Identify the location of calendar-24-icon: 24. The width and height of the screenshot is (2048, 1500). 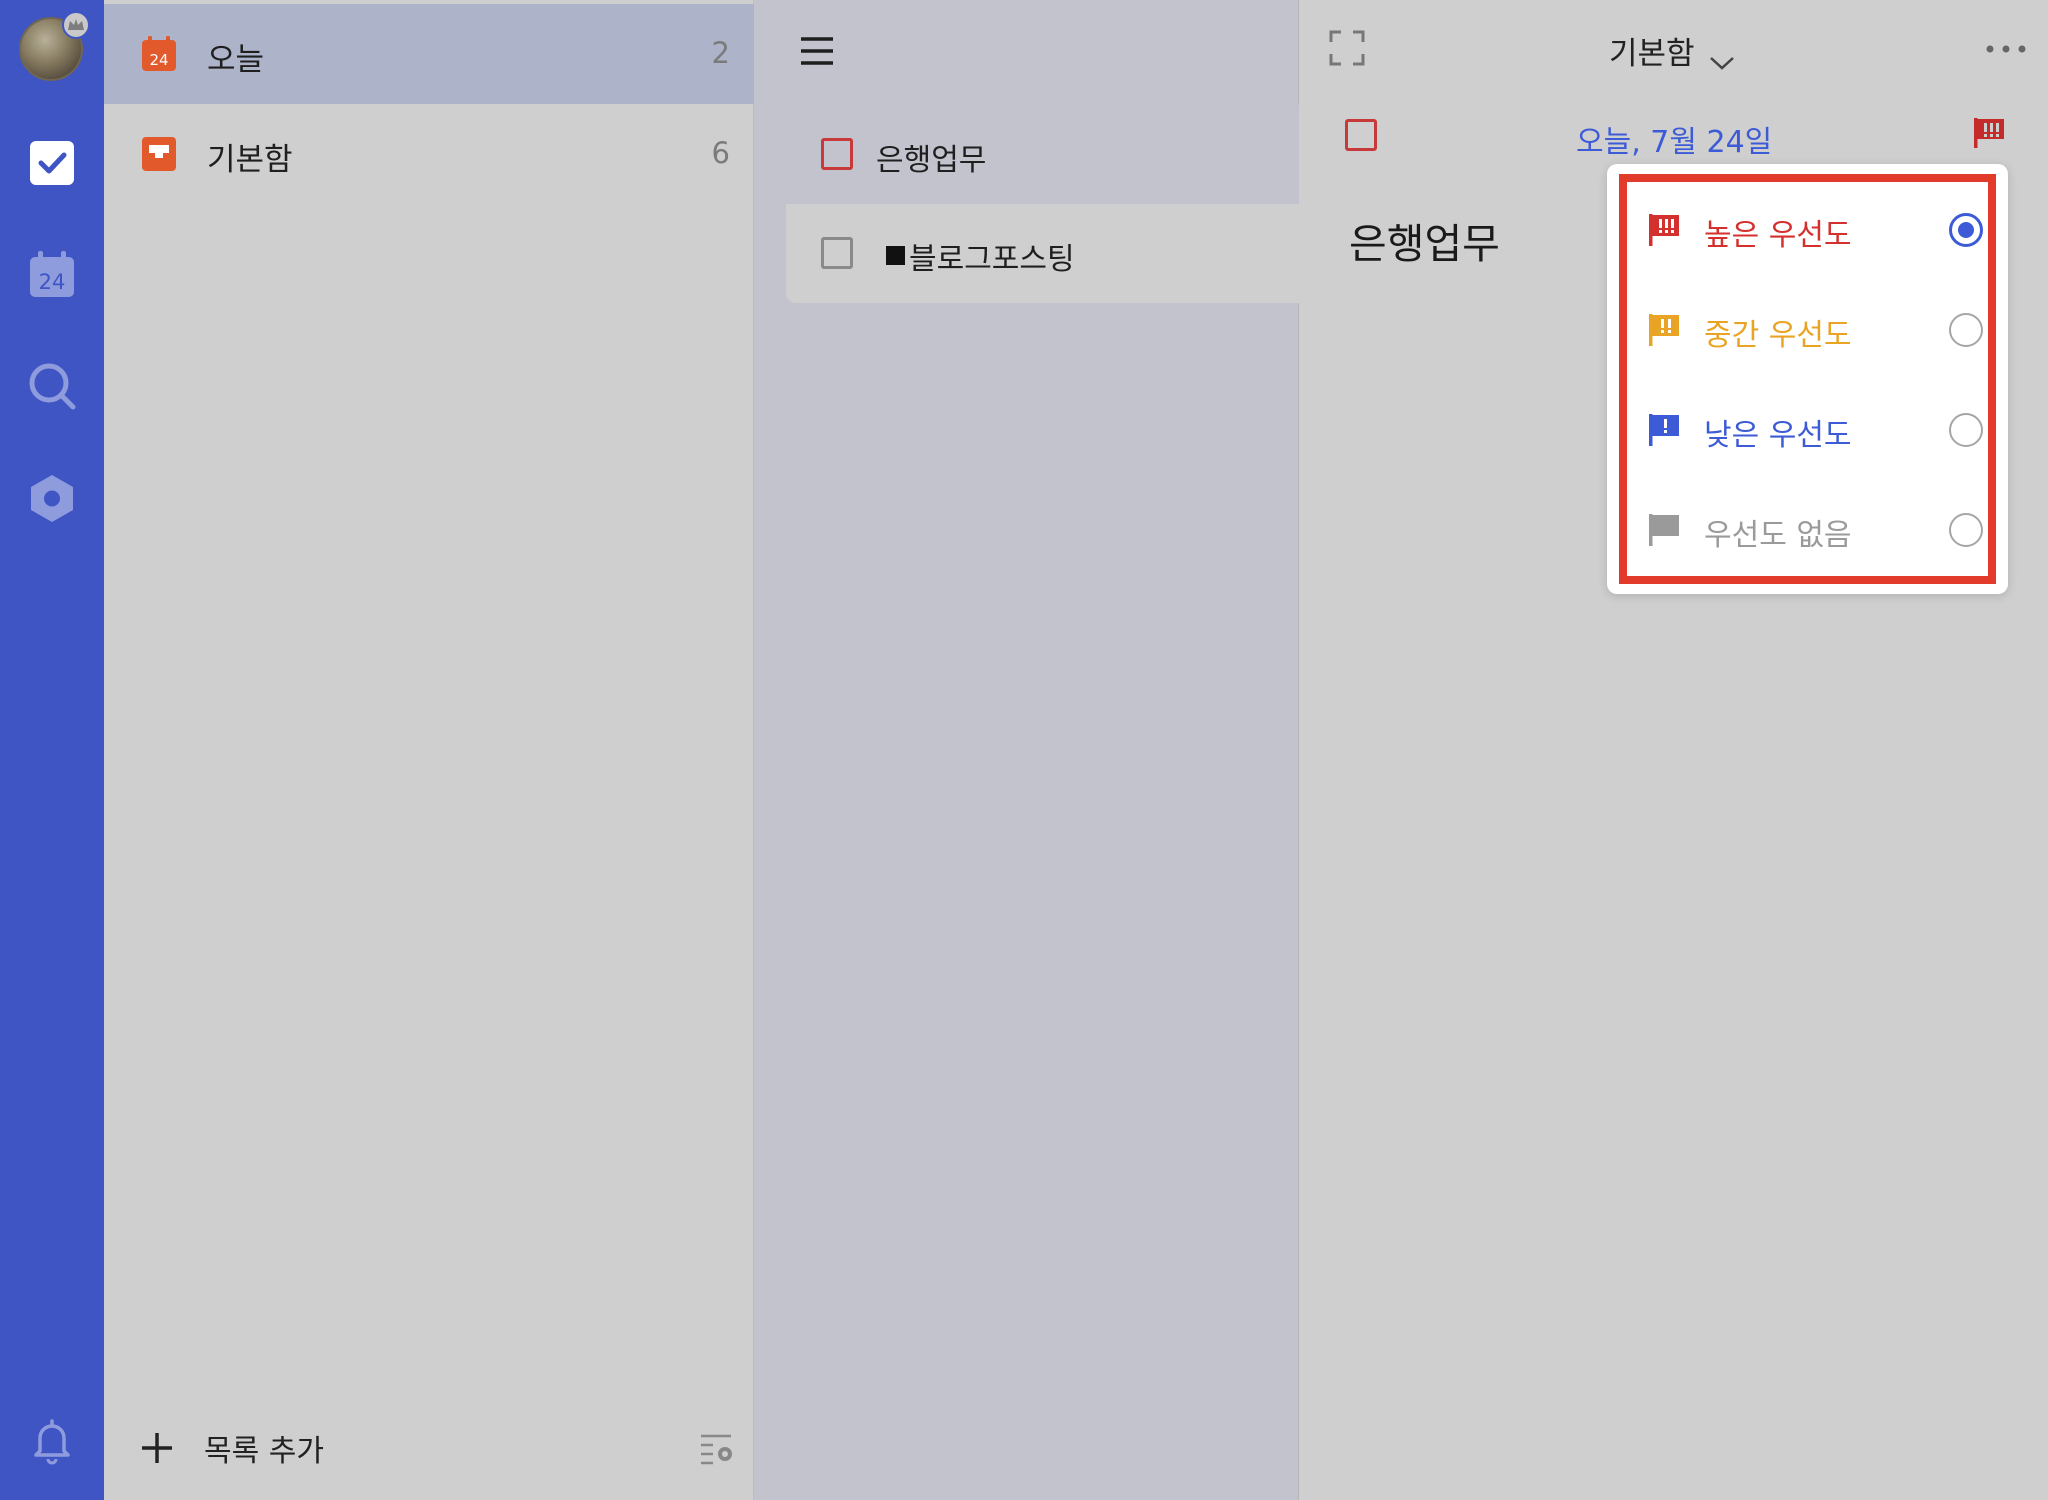
(159, 54).